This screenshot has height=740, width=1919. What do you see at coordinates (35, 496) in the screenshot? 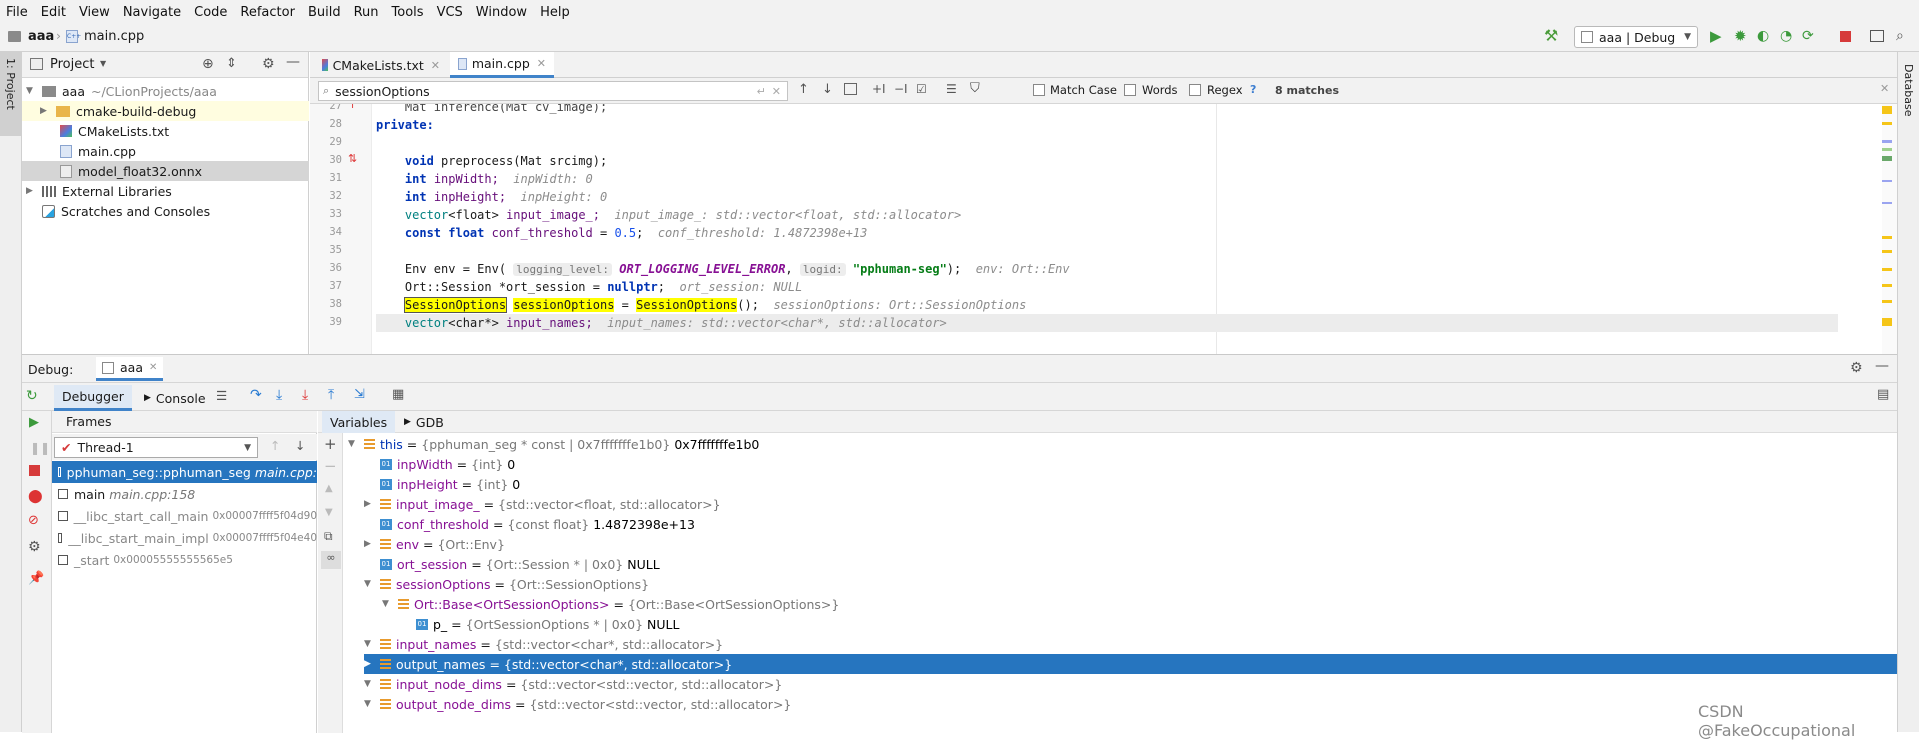
I see `view-breakpoints-icon: ⬤` at bounding box center [35, 496].